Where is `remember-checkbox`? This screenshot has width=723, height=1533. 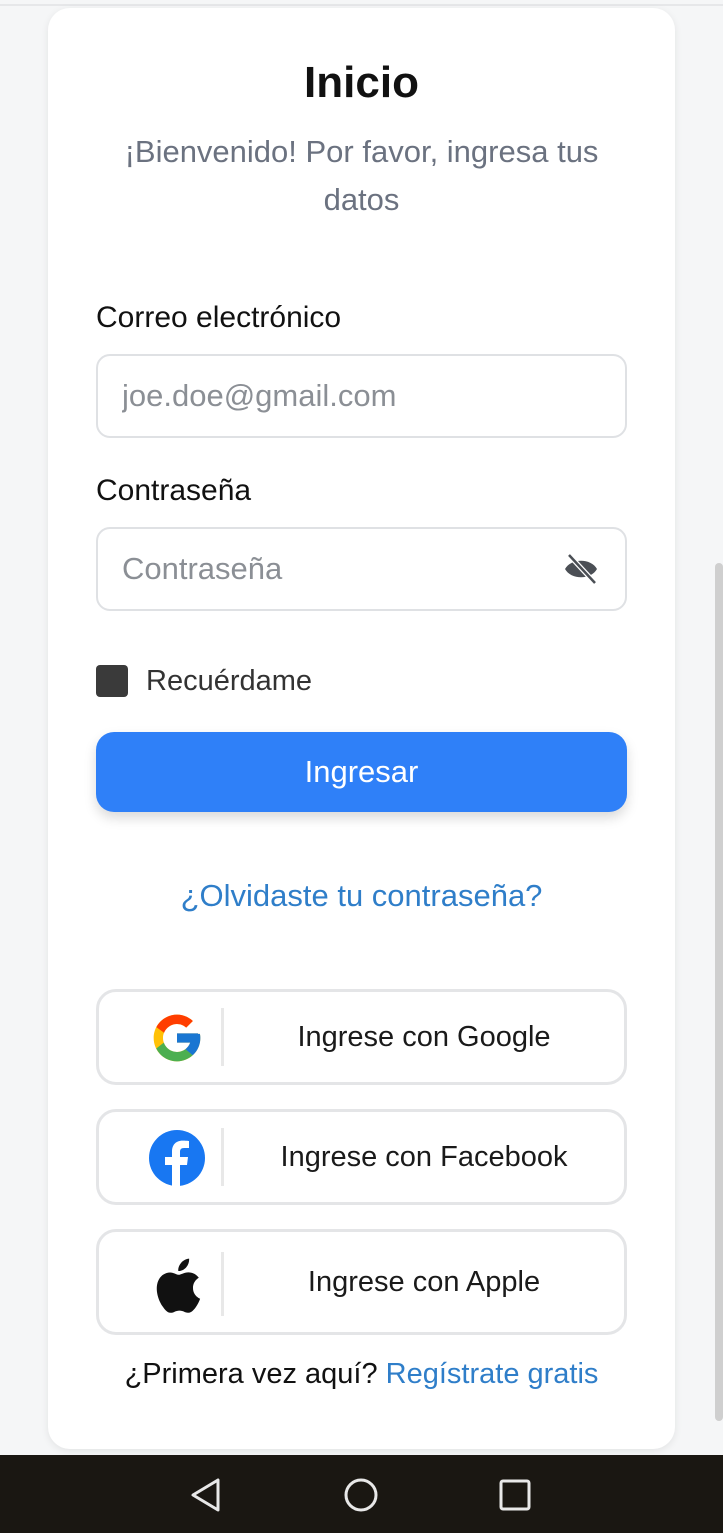 remember-checkbox is located at coordinates (112, 681).